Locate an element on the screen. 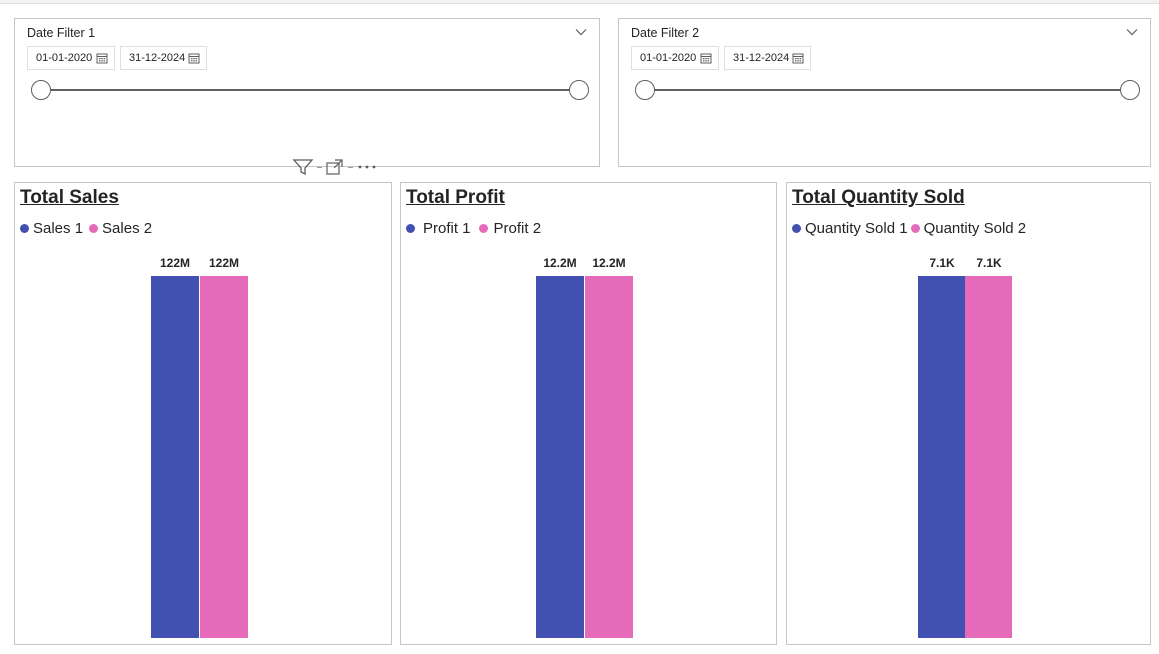 This screenshot has width=1159, height=654. legend-label: Sales 2 is located at coordinates (127, 228).